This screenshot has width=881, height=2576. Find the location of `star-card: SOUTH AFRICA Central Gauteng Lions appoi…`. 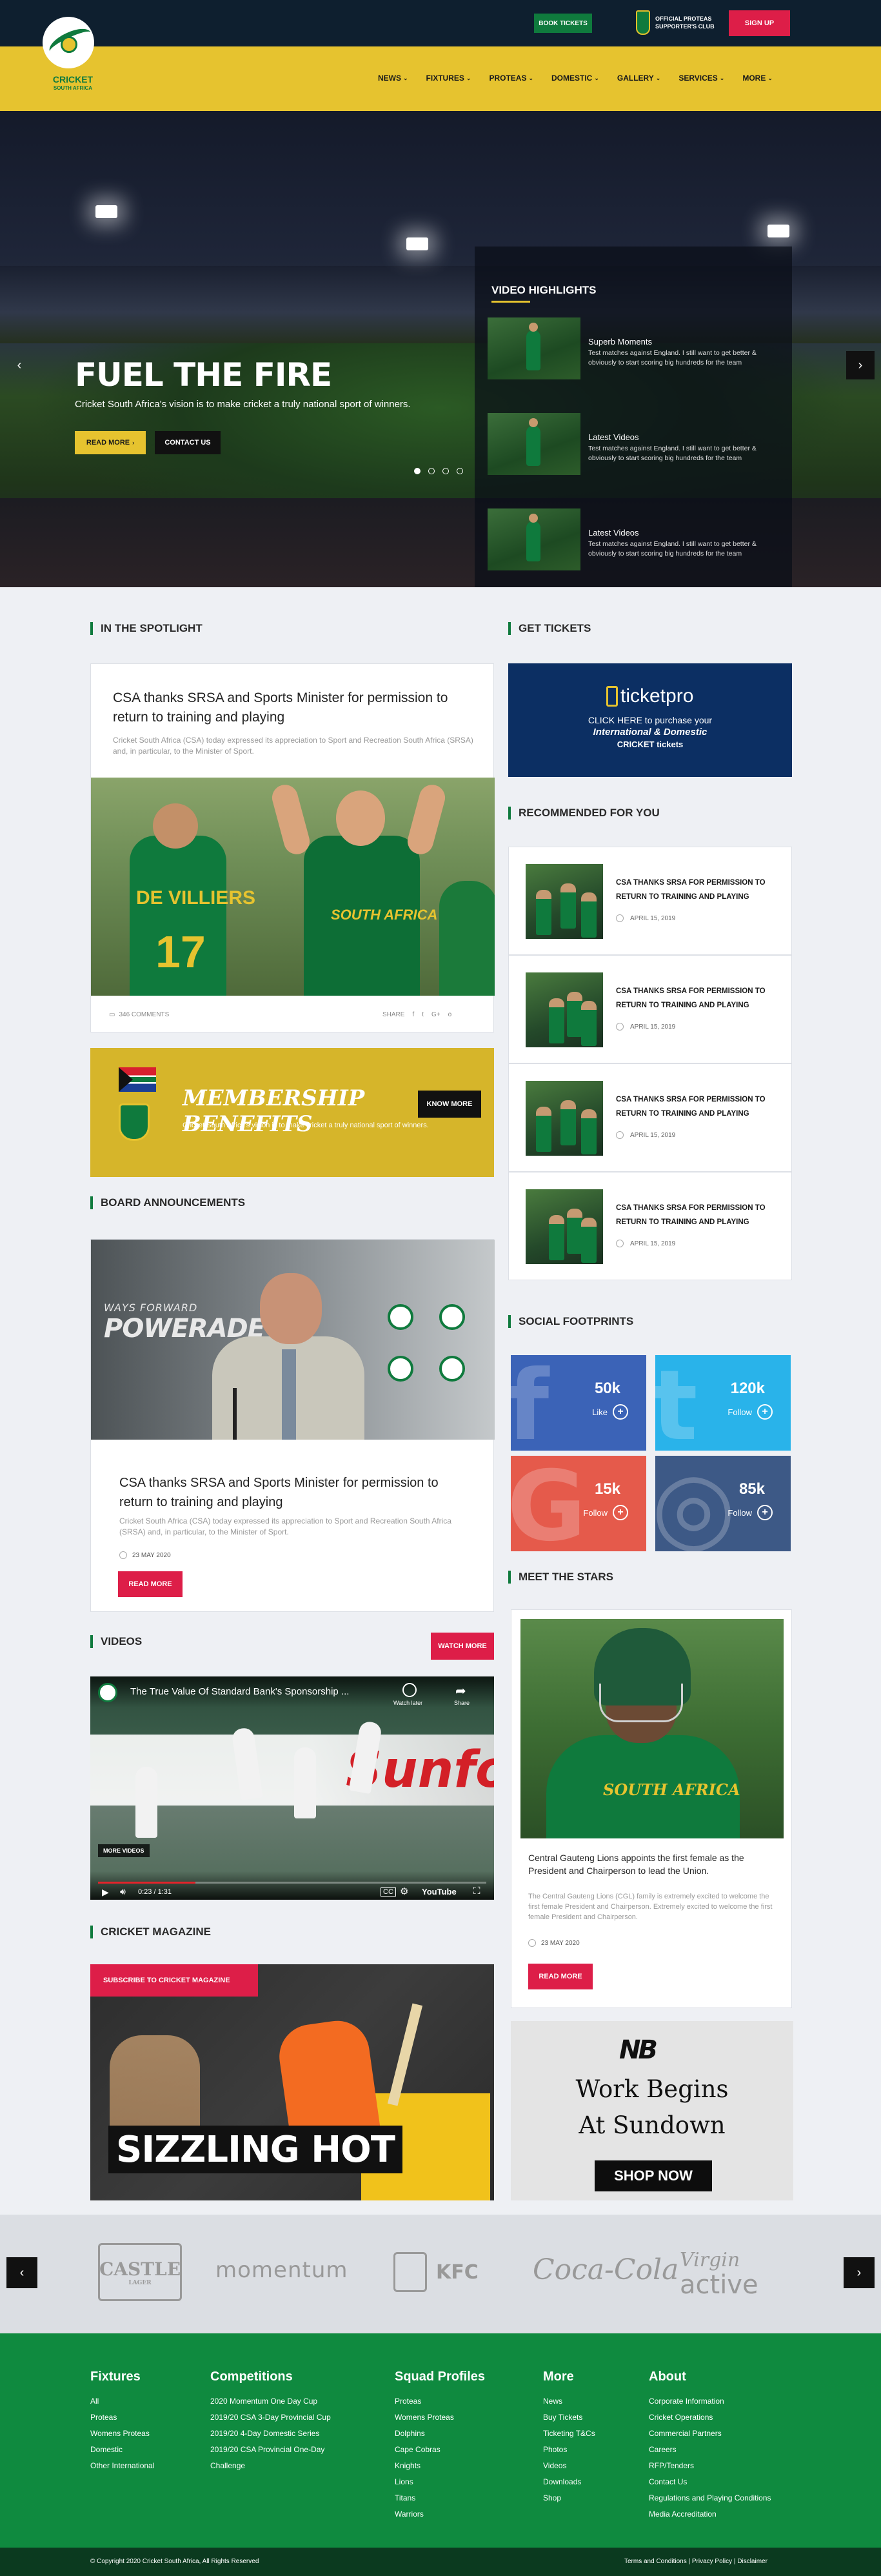

star-card: SOUTH AFRICA Central Gauteng Lions appoi… is located at coordinates (651, 1808).